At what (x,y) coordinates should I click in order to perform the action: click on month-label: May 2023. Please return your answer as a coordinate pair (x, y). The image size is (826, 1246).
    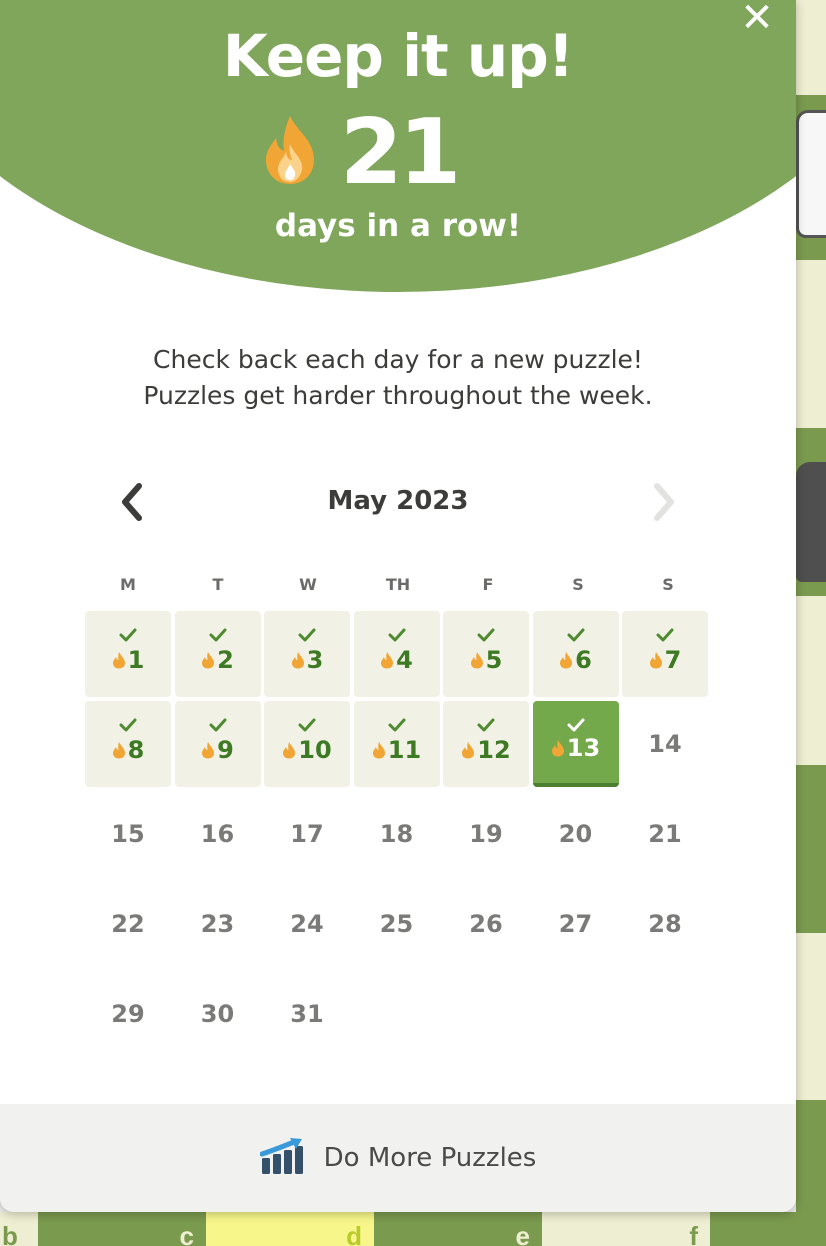
    Looking at the image, I should click on (398, 501).